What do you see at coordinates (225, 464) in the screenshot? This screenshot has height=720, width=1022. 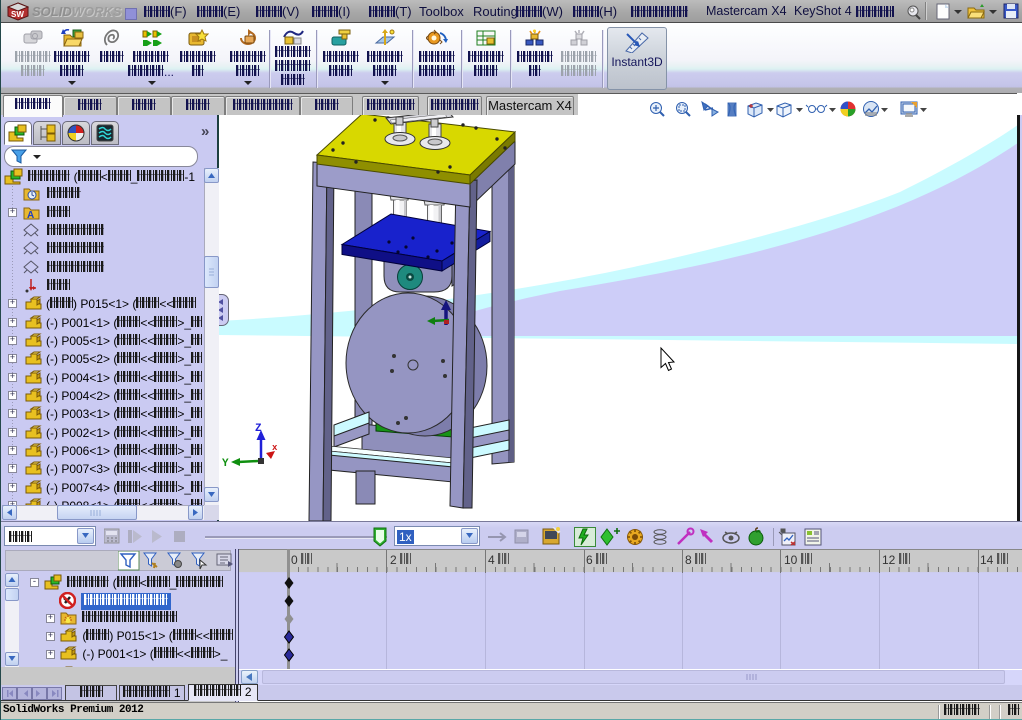 I see `svg-text: Y` at bounding box center [225, 464].